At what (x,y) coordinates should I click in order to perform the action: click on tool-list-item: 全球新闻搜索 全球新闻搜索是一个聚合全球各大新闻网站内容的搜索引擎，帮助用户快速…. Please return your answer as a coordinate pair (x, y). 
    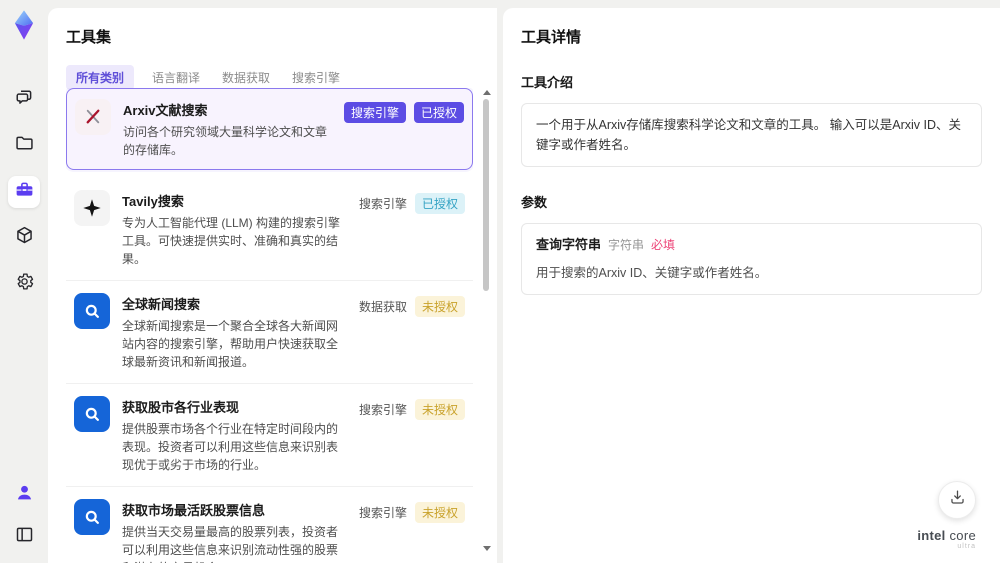
    Looking at the image, I should click on (269, 332).